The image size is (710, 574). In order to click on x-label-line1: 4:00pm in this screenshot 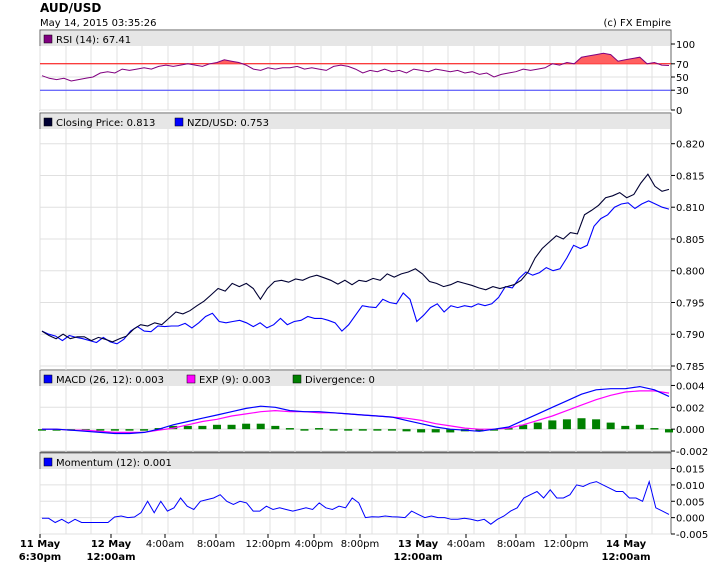, I will do `click(314, 544)`.